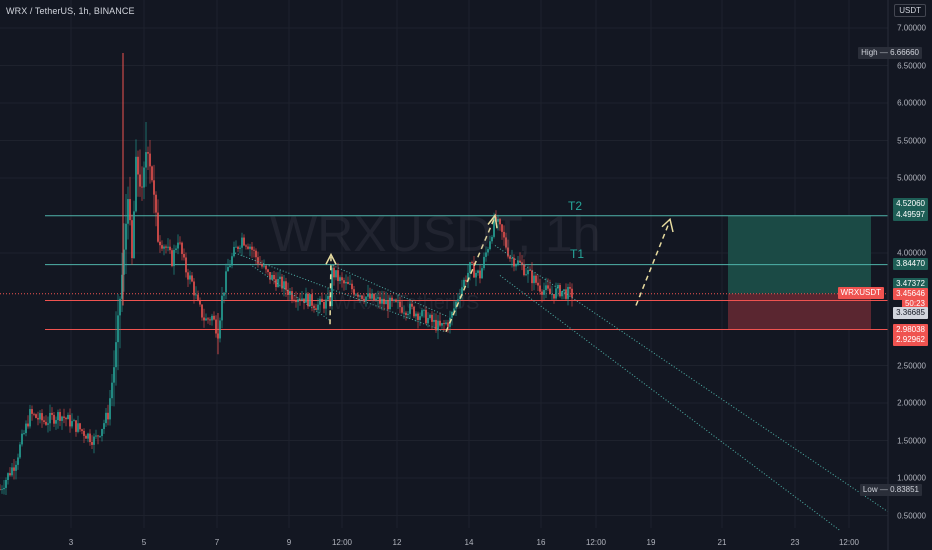 The height and width of the screenshot is (550, 932). What do you see at coordinates (910, 264) in the screenshot?
I see `t1-price-tag: 3.84470` at bounding box center [910, 264].